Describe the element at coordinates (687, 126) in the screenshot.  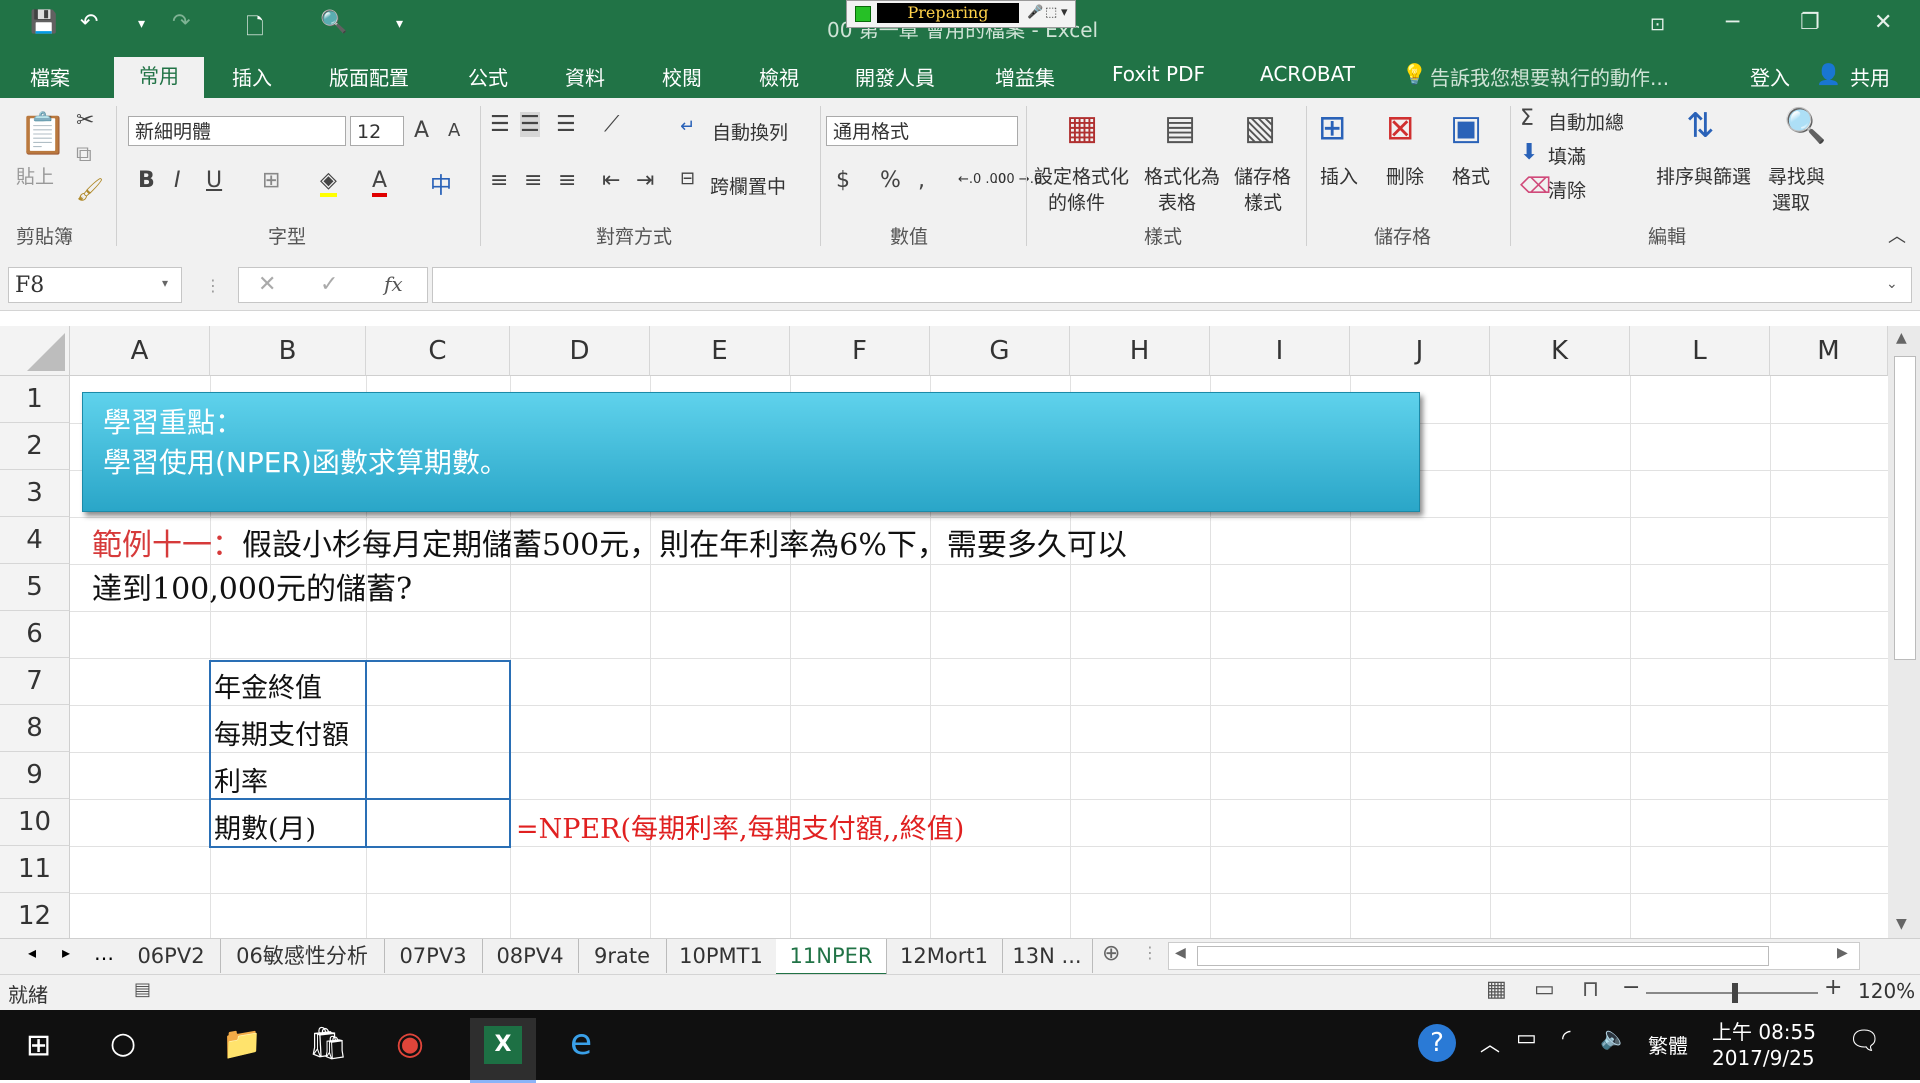
I see `wrap-text-icon: ↵` at that location.